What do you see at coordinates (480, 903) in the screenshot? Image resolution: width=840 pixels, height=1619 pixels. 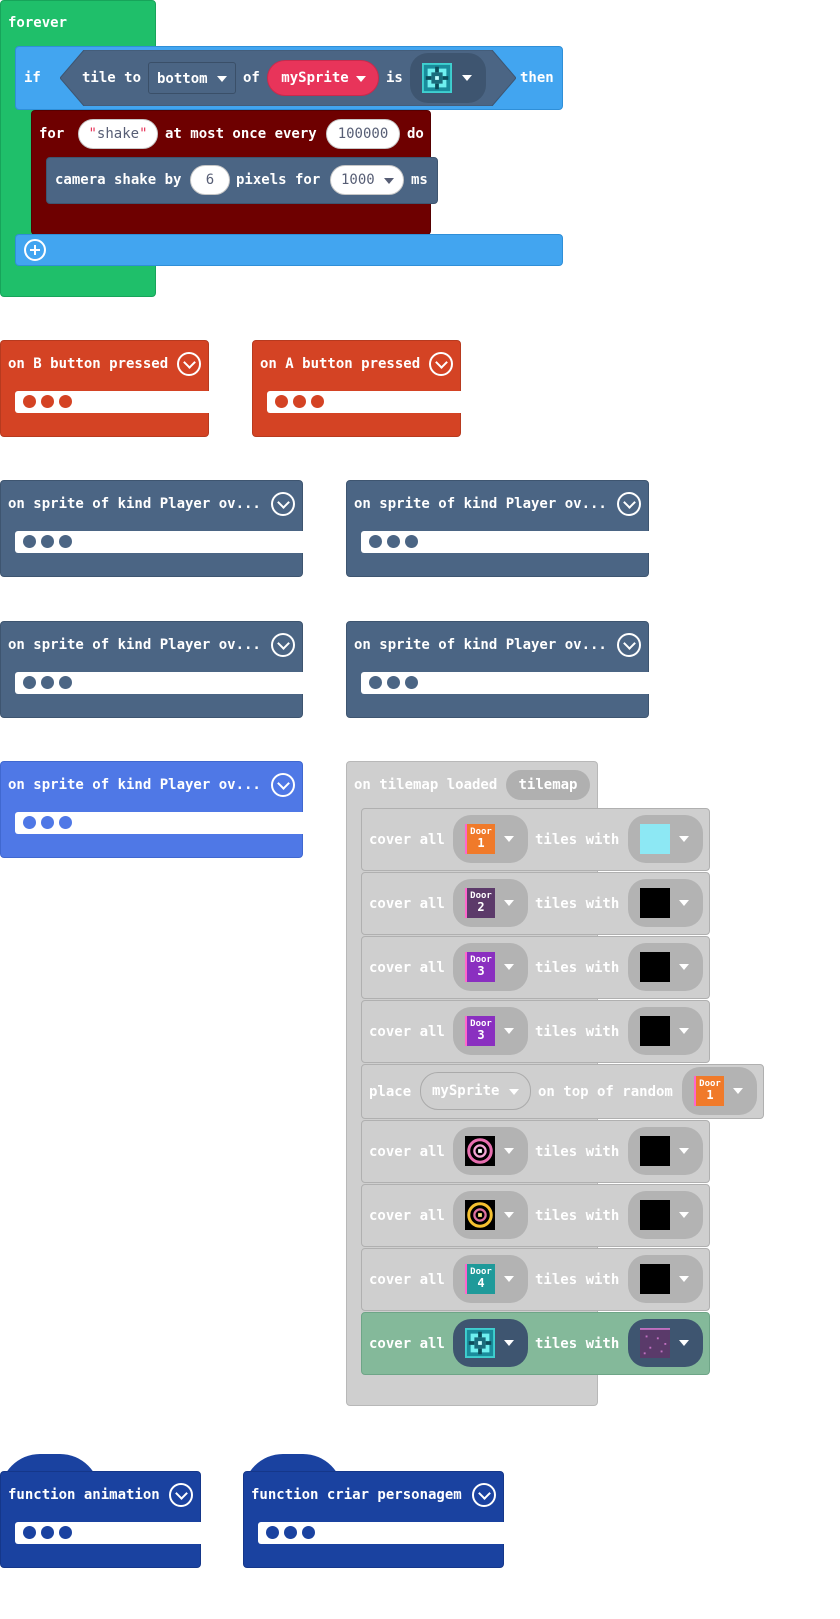 I see `door-tile-icon: Door 2` at bounding box center [480, 903].